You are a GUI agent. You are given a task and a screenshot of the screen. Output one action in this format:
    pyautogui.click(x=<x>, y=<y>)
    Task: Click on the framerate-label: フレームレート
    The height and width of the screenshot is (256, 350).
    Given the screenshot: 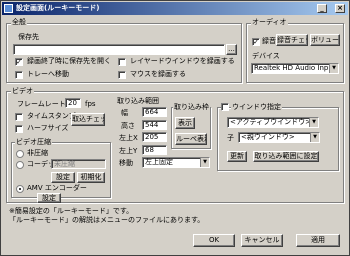 What is the action you would take?
    pyautogui.click(x=41, y=104)
    